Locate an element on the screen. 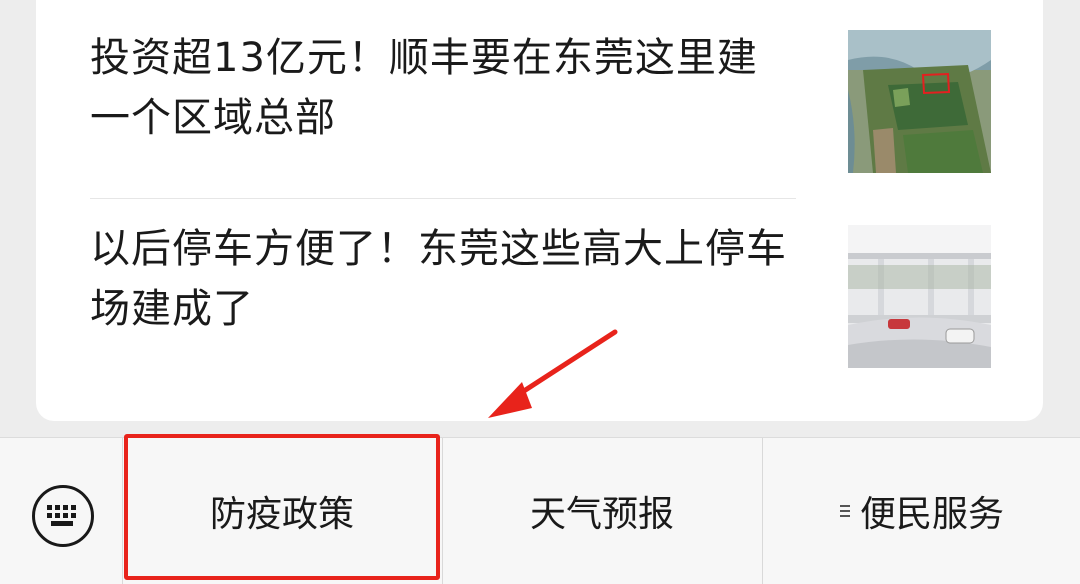  menu-item-convenience-services: 便民服务 is located at coordinates (921, 511).